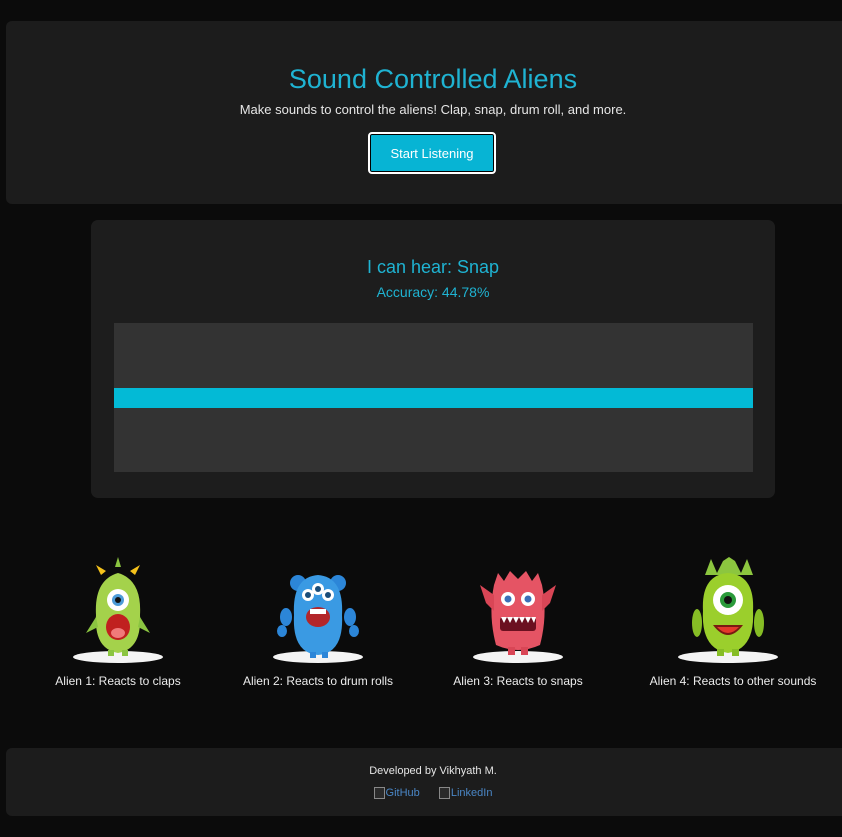 The image size is (842, 837). What do you see at coordinates (318, 681) in the screenshot?
I see `alien-2-caption: Alien 2: Reacts to drum rolls` at bounding box center [318, 681].